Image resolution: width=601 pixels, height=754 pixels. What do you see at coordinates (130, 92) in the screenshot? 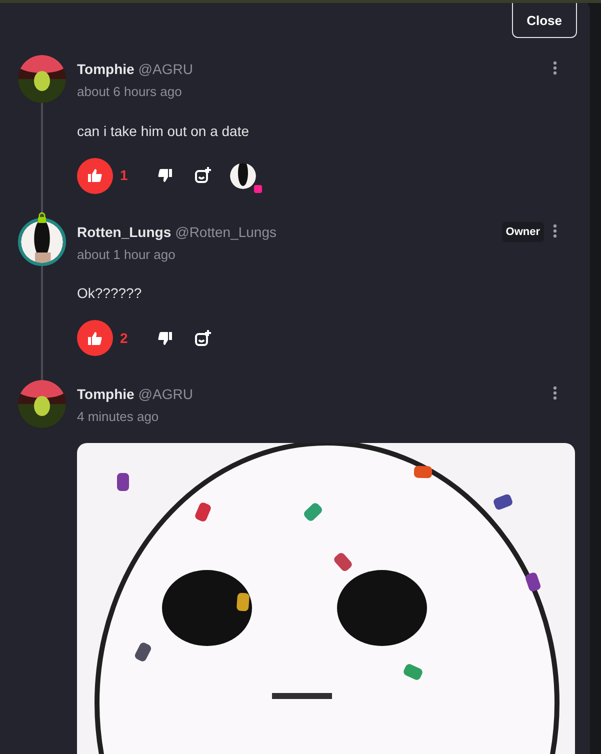
I see `timestamp: about 6 hours ago` at bounding box center [130, 92].